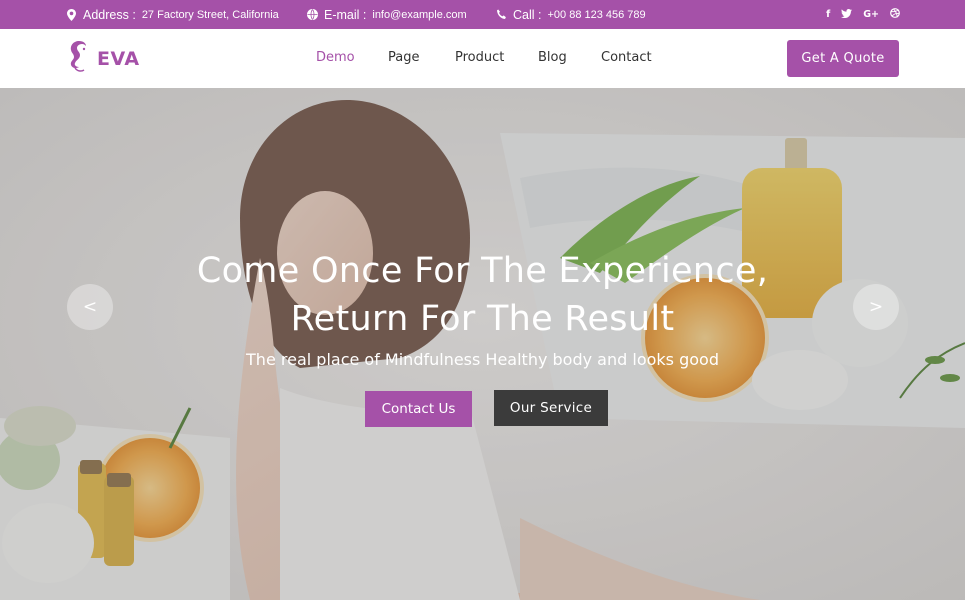 This screenshot has width=965, height=600. Describe the element at coordinates (828, 14) in the screenshot. I see `facebook-icon: f` at that location.